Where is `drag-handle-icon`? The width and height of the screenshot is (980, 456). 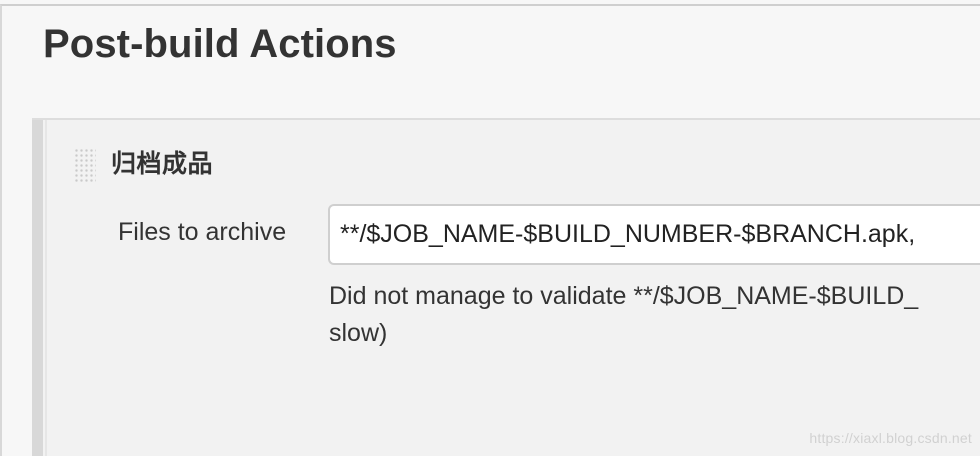 drag-handle-icon is located at coordinates (85, 165).